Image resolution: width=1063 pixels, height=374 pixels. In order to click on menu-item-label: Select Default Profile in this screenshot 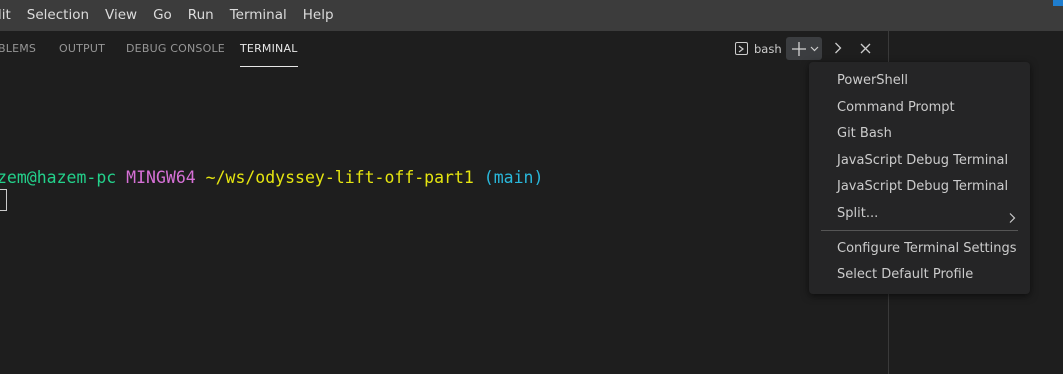, I will do `click(905, 274)`.